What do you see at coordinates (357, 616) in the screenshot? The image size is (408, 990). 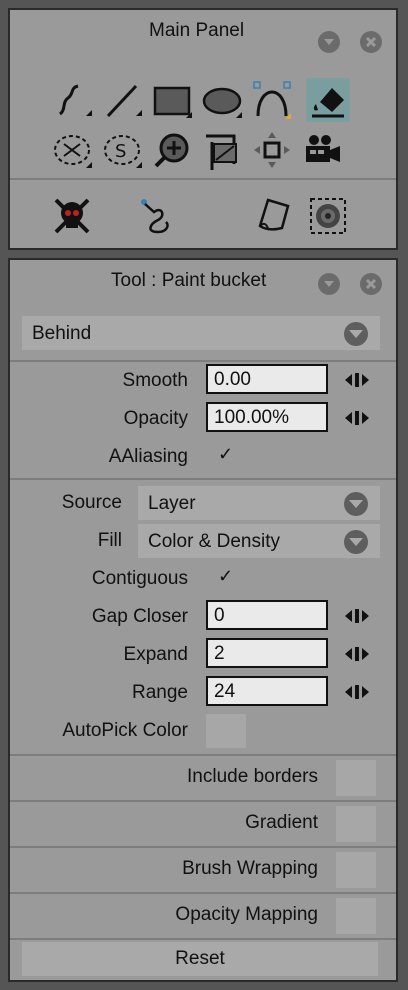 I see `gap-closer-stepper-icon` at bounding box center [357, 616].